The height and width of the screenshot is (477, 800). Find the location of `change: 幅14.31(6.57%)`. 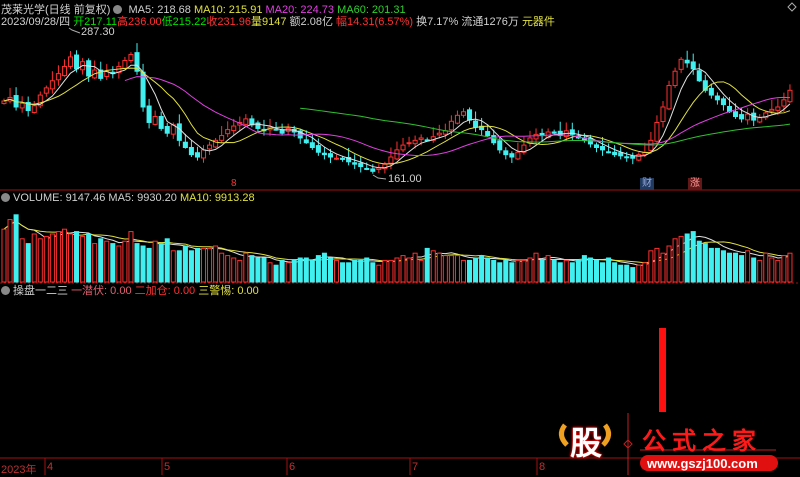

change: 幅14.31(6.57%) is located at coordinates (375, 22).